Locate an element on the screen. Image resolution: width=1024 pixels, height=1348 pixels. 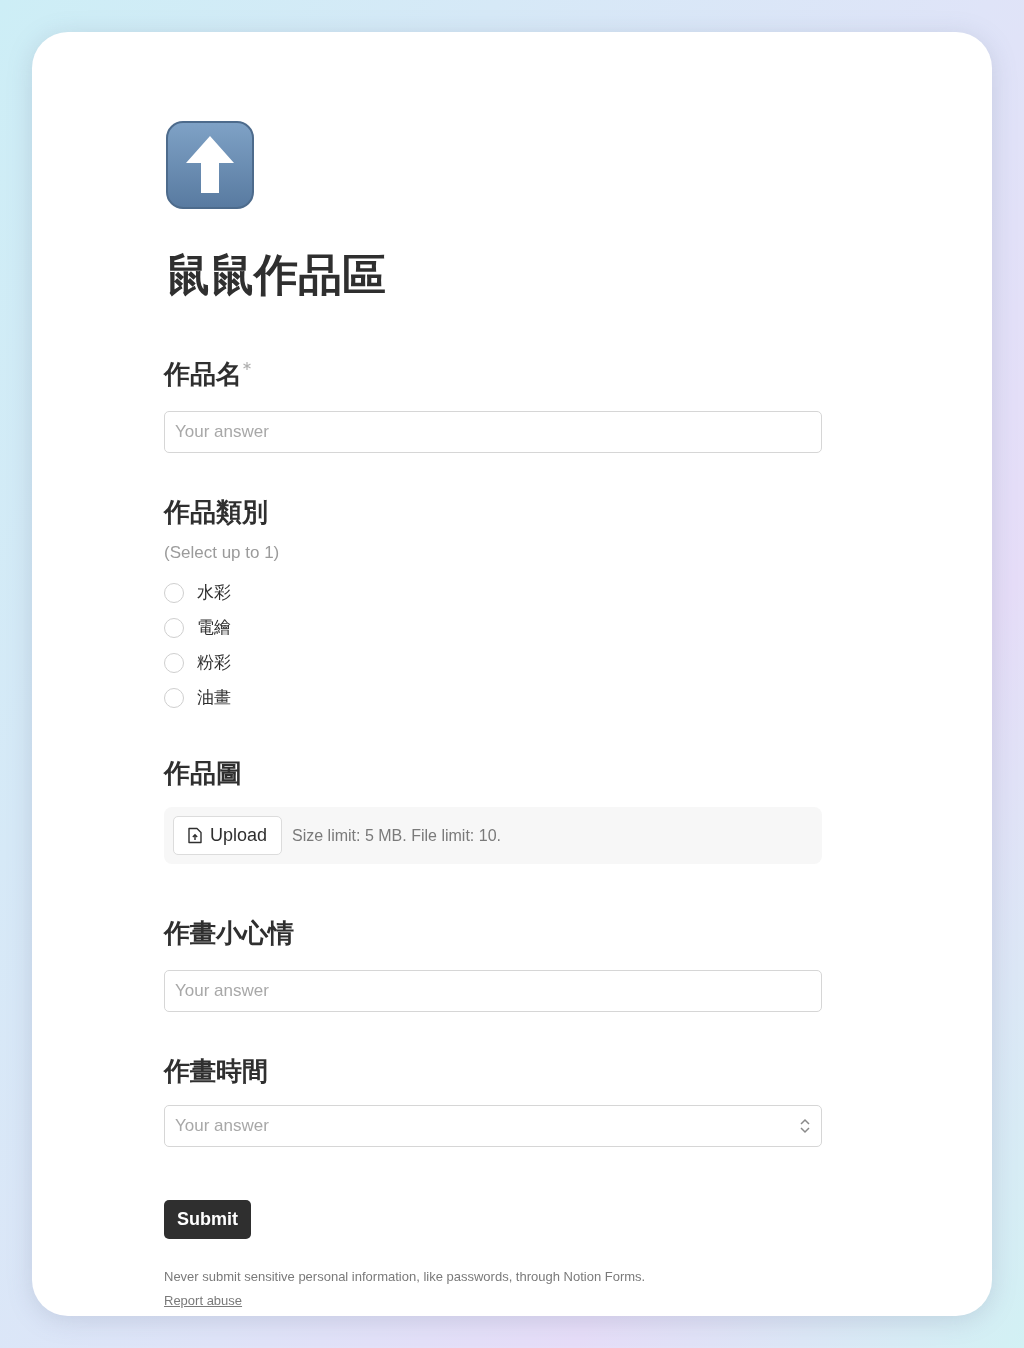
option-label: 水彩 is located at coordinates (214, 593).